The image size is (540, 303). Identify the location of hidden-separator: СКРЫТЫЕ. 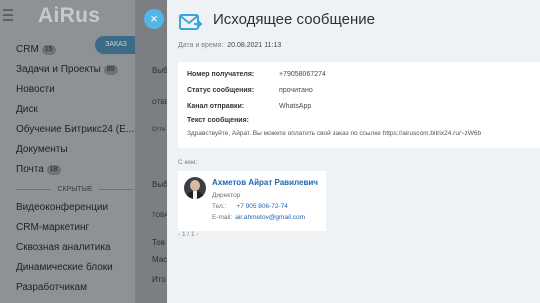
(75, 189).